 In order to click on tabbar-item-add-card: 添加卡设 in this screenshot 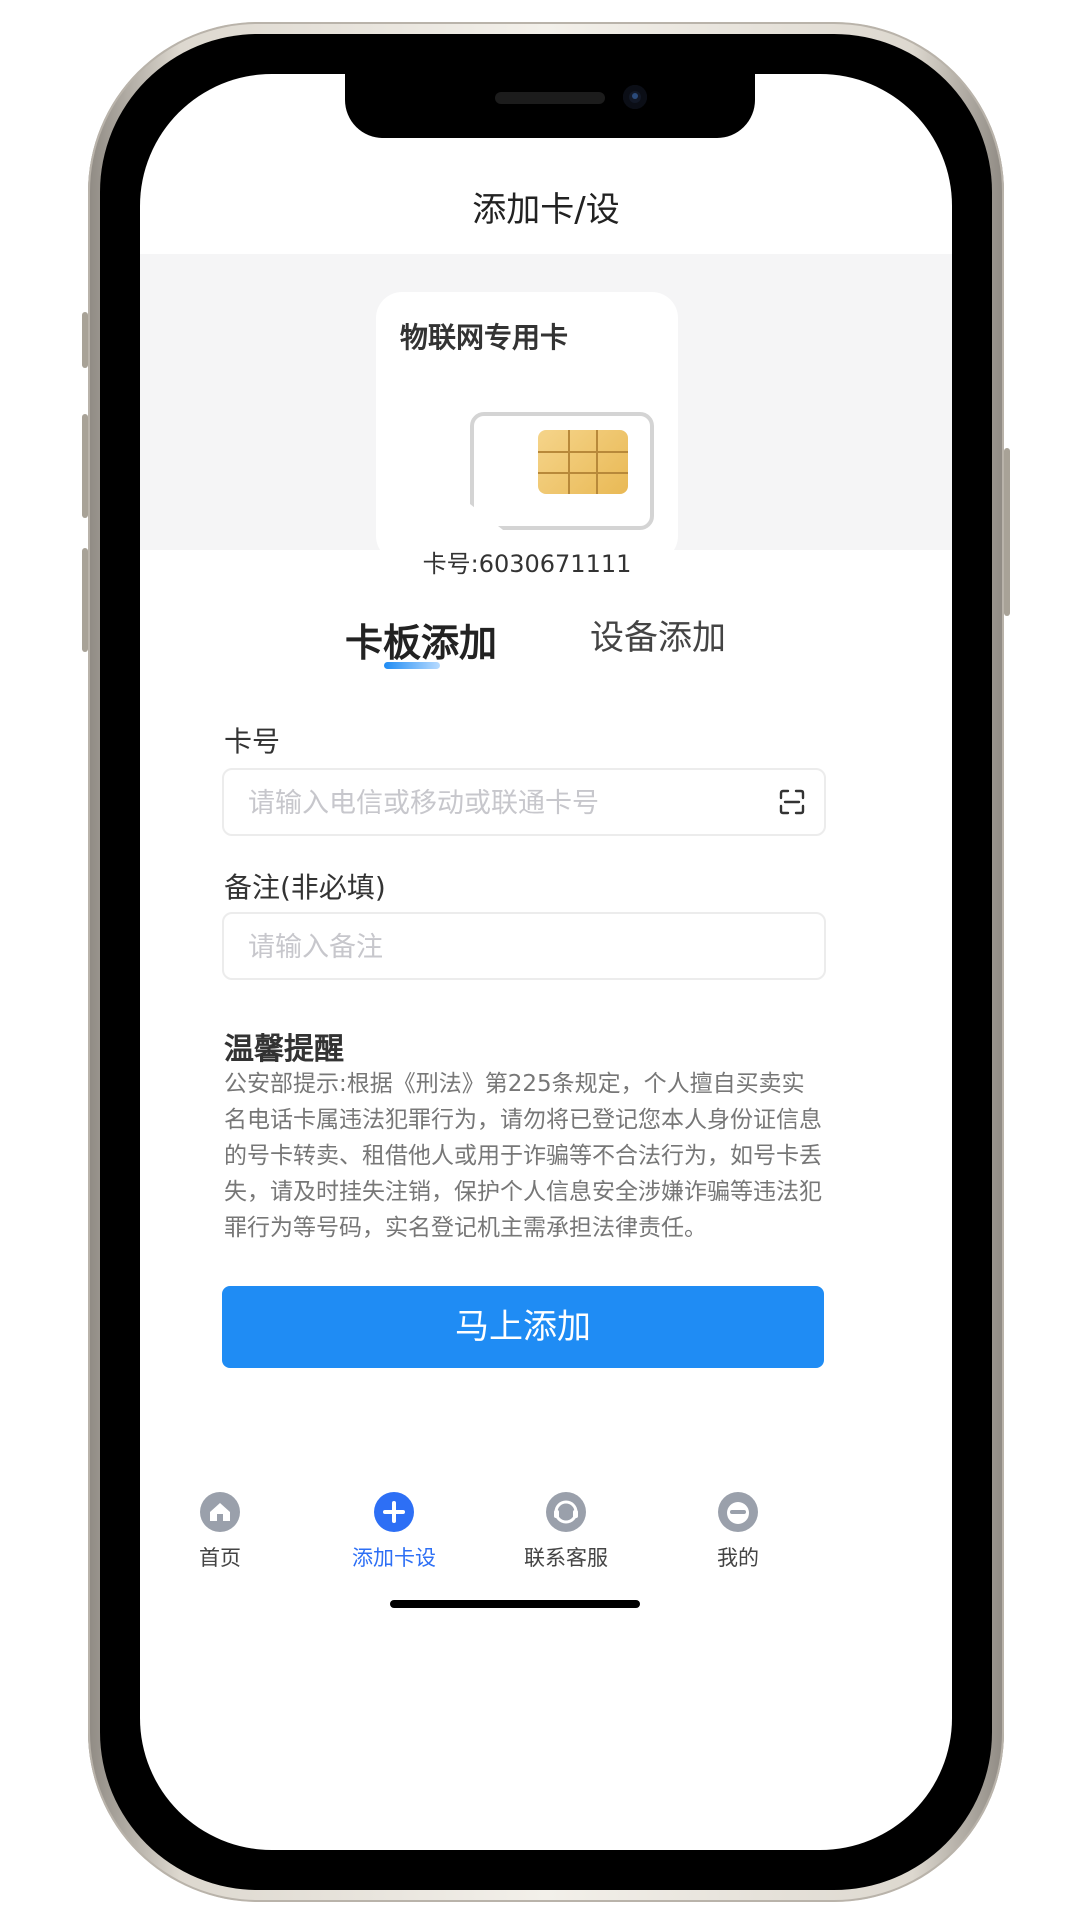, I will do `click(394, 1532)`.